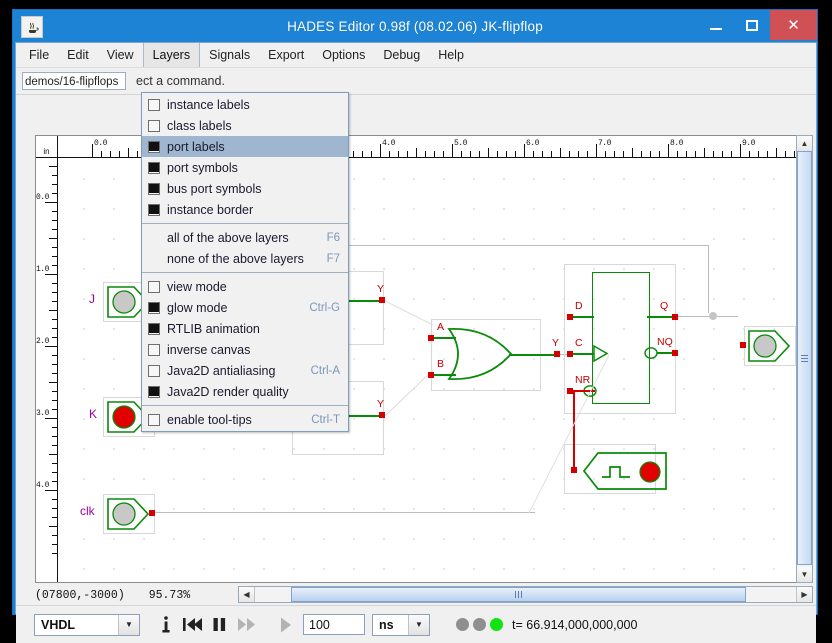  Describe the element at coordinates (192, 625) in the screenshot. I see `rewind-icon` at that location.